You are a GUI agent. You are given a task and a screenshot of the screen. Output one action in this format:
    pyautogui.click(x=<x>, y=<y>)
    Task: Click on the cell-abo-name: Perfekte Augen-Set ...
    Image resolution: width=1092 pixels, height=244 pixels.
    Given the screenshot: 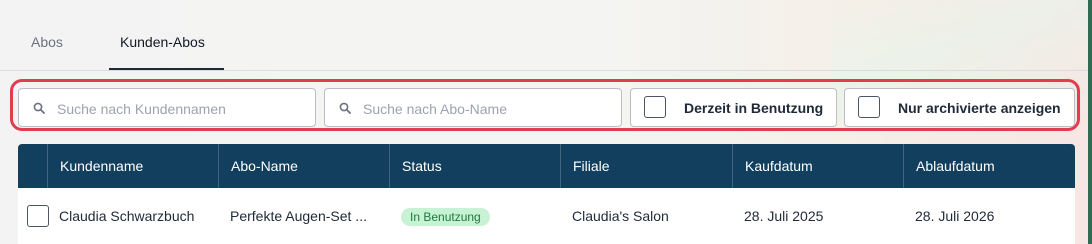 What is the action you would take?
    pyautogui.click(x=298, y=216)
    